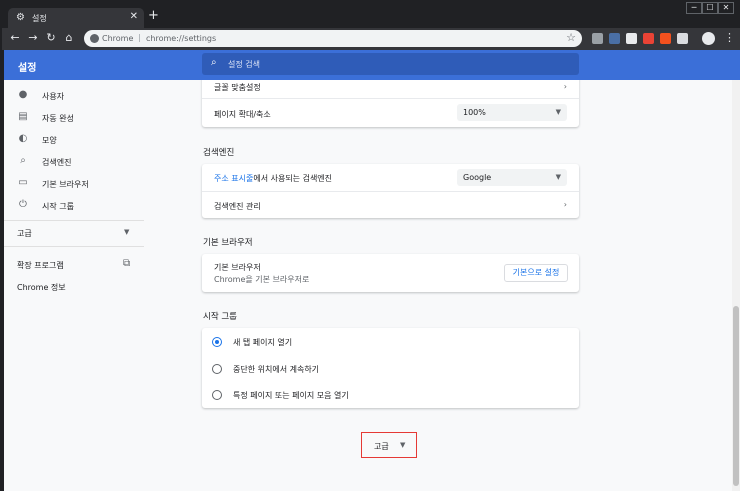  Describe the element at coordinates (51, 38) in the screenshot. I see `reload-icon: ↻` at that location.